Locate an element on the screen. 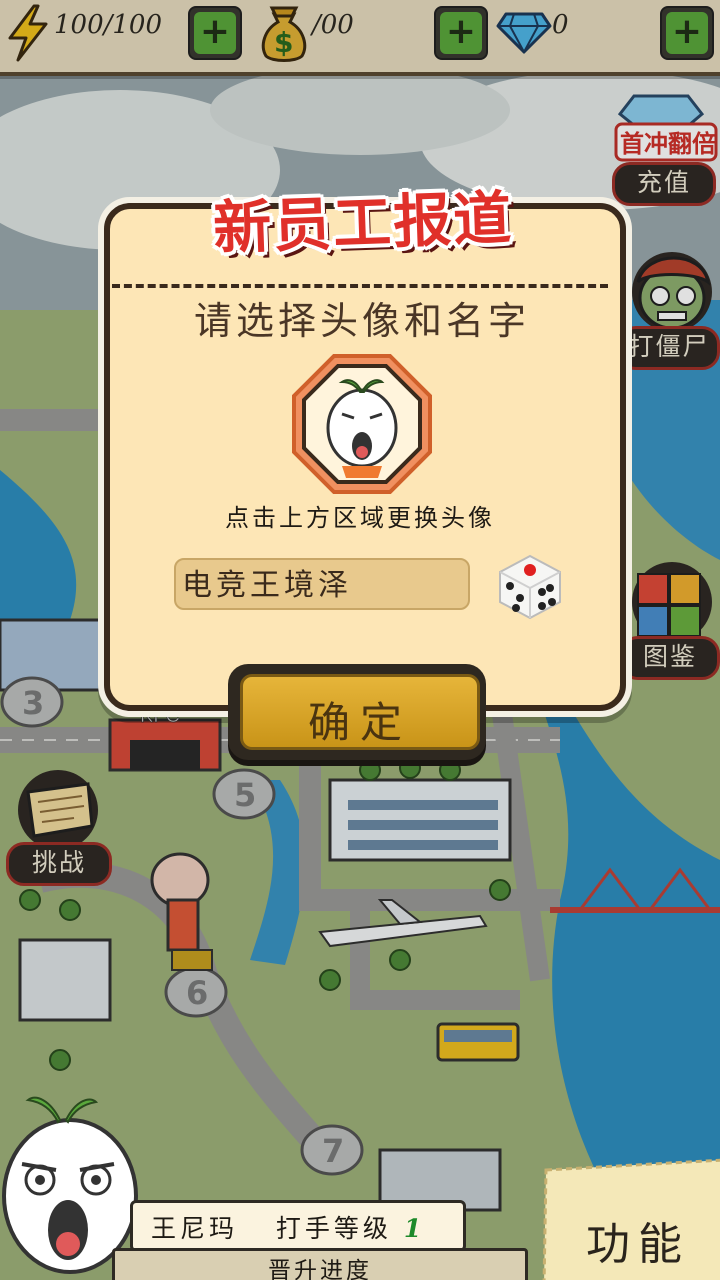 This screenshot has height=1280, width=720. dialog-prompt: 请选择头像和名字 is located at coordinates (361, 321).